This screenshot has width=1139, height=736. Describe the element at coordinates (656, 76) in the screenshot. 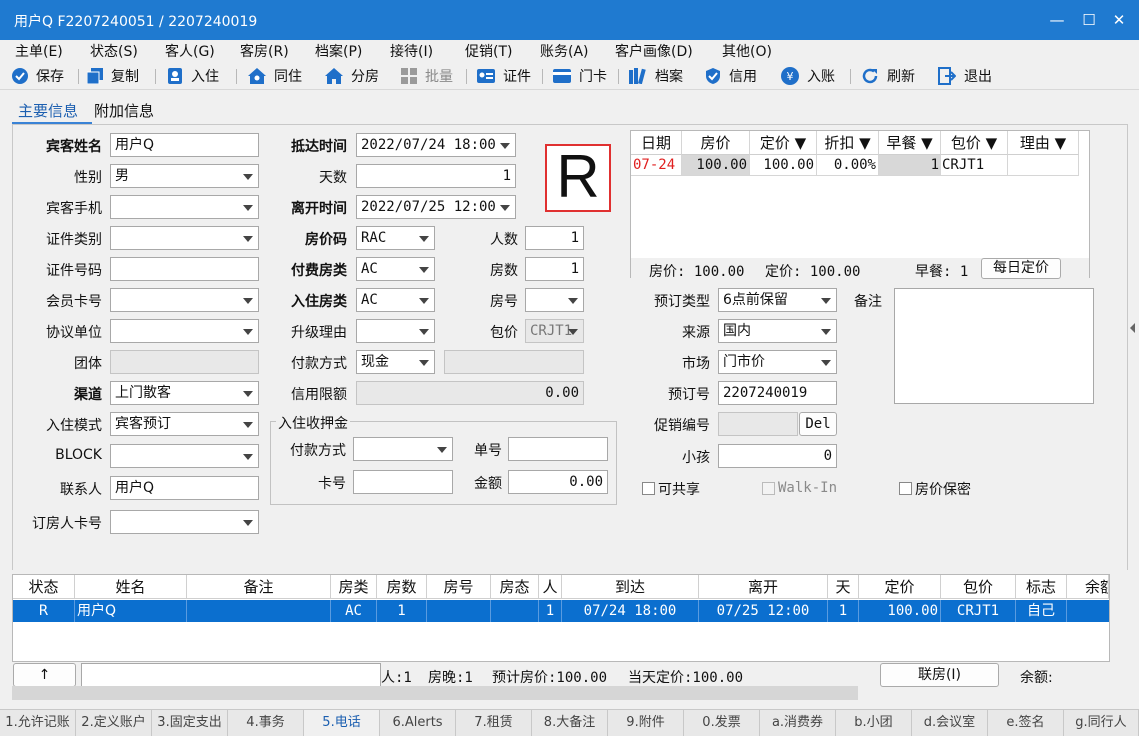

I see `archive-button: 档案` at that location.